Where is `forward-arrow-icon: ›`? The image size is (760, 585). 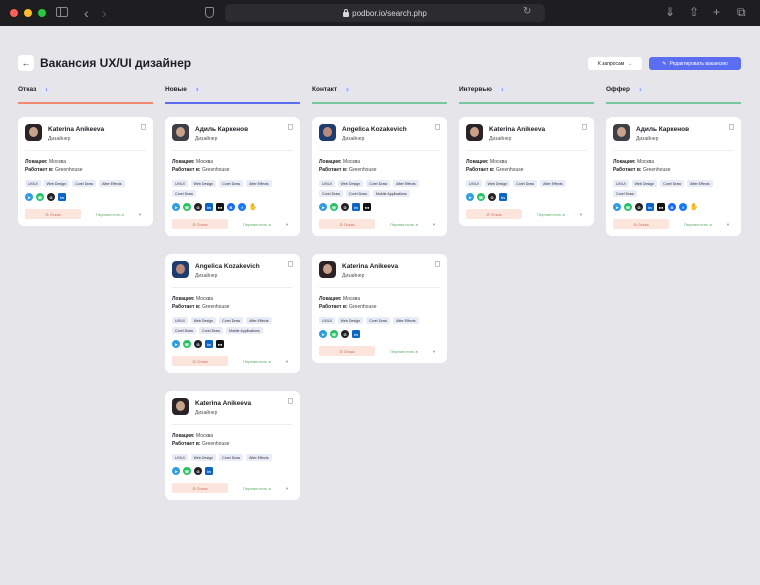
forward-arrow-icon: › is located at coordinates (104, 13).